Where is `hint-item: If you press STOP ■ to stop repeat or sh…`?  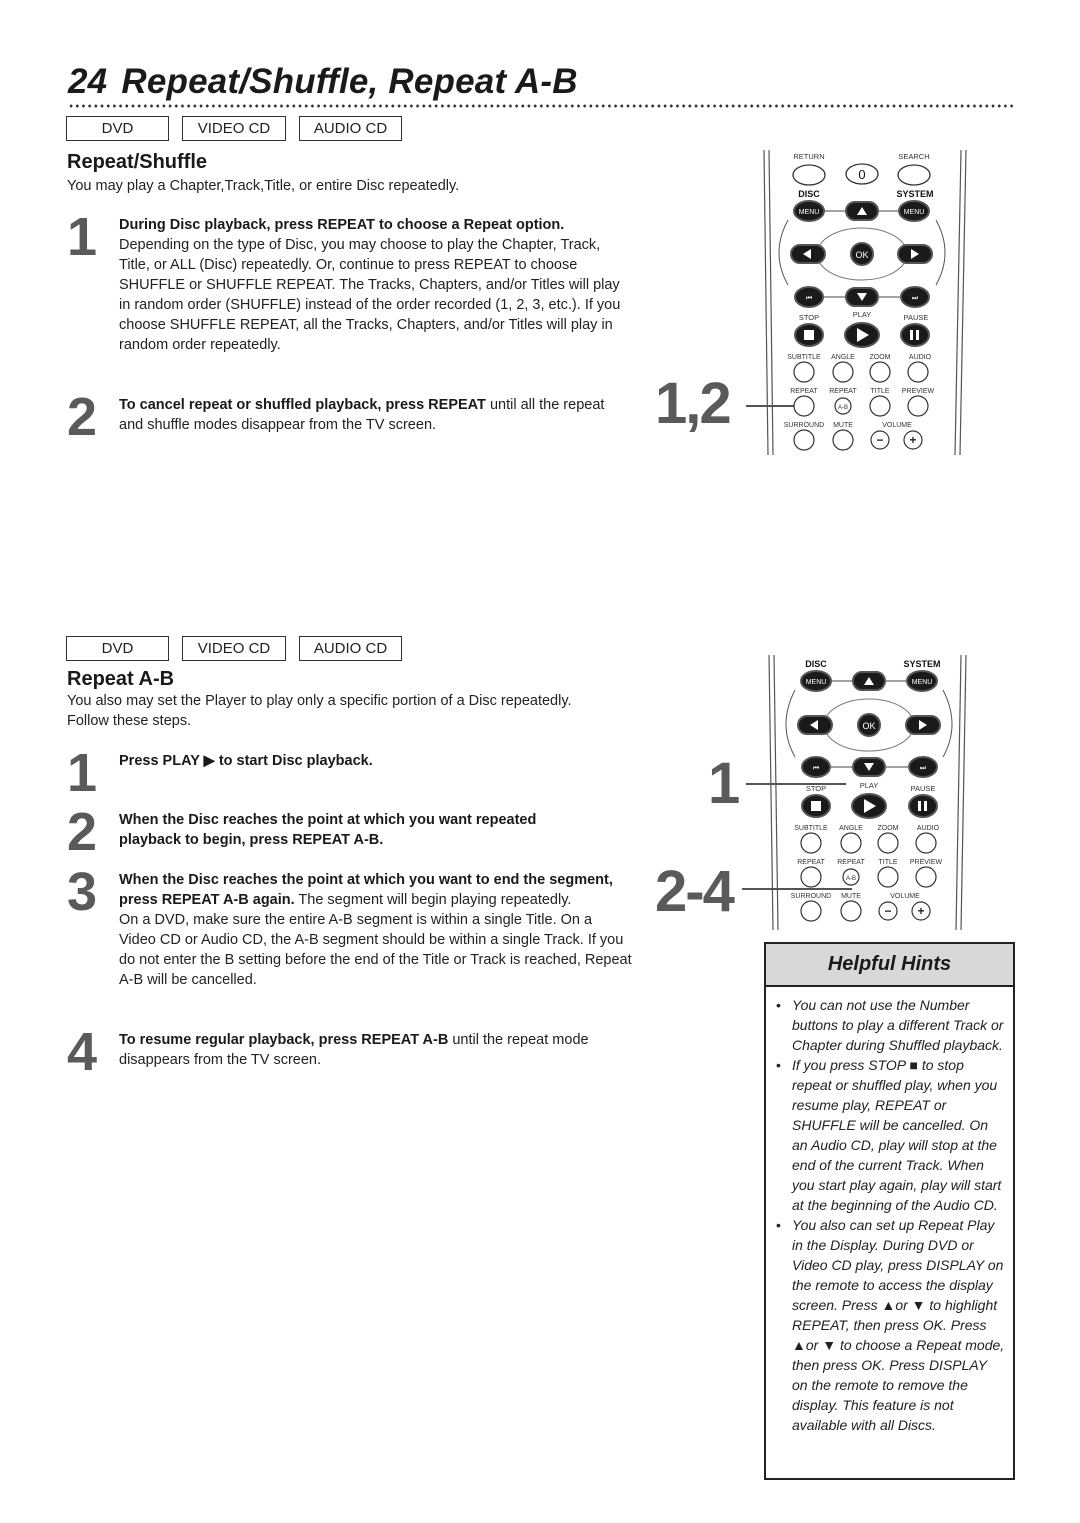 hint-item: If you press STOP ■ to stop repeat or sh… is located at coordinates (885, 1135).